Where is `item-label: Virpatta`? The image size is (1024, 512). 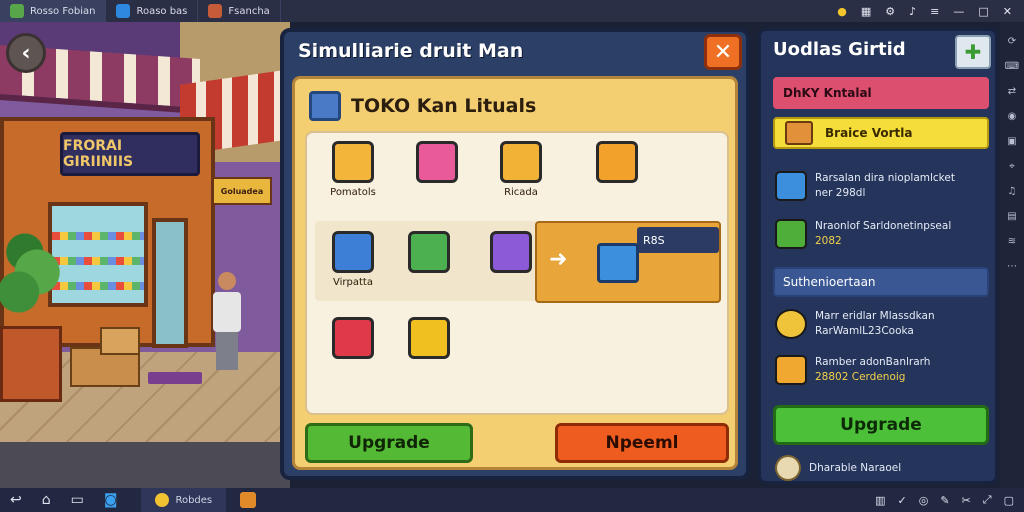 item-label: Virpatta is located at coordinates (353, 282).